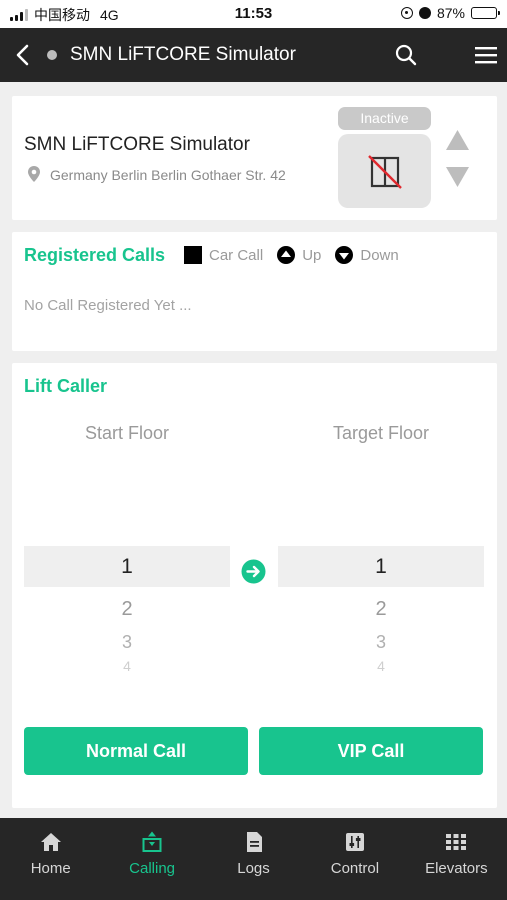 This screenshot has height=900, width=507. I want to click on target-floor-option: 2, so click(381, 609).